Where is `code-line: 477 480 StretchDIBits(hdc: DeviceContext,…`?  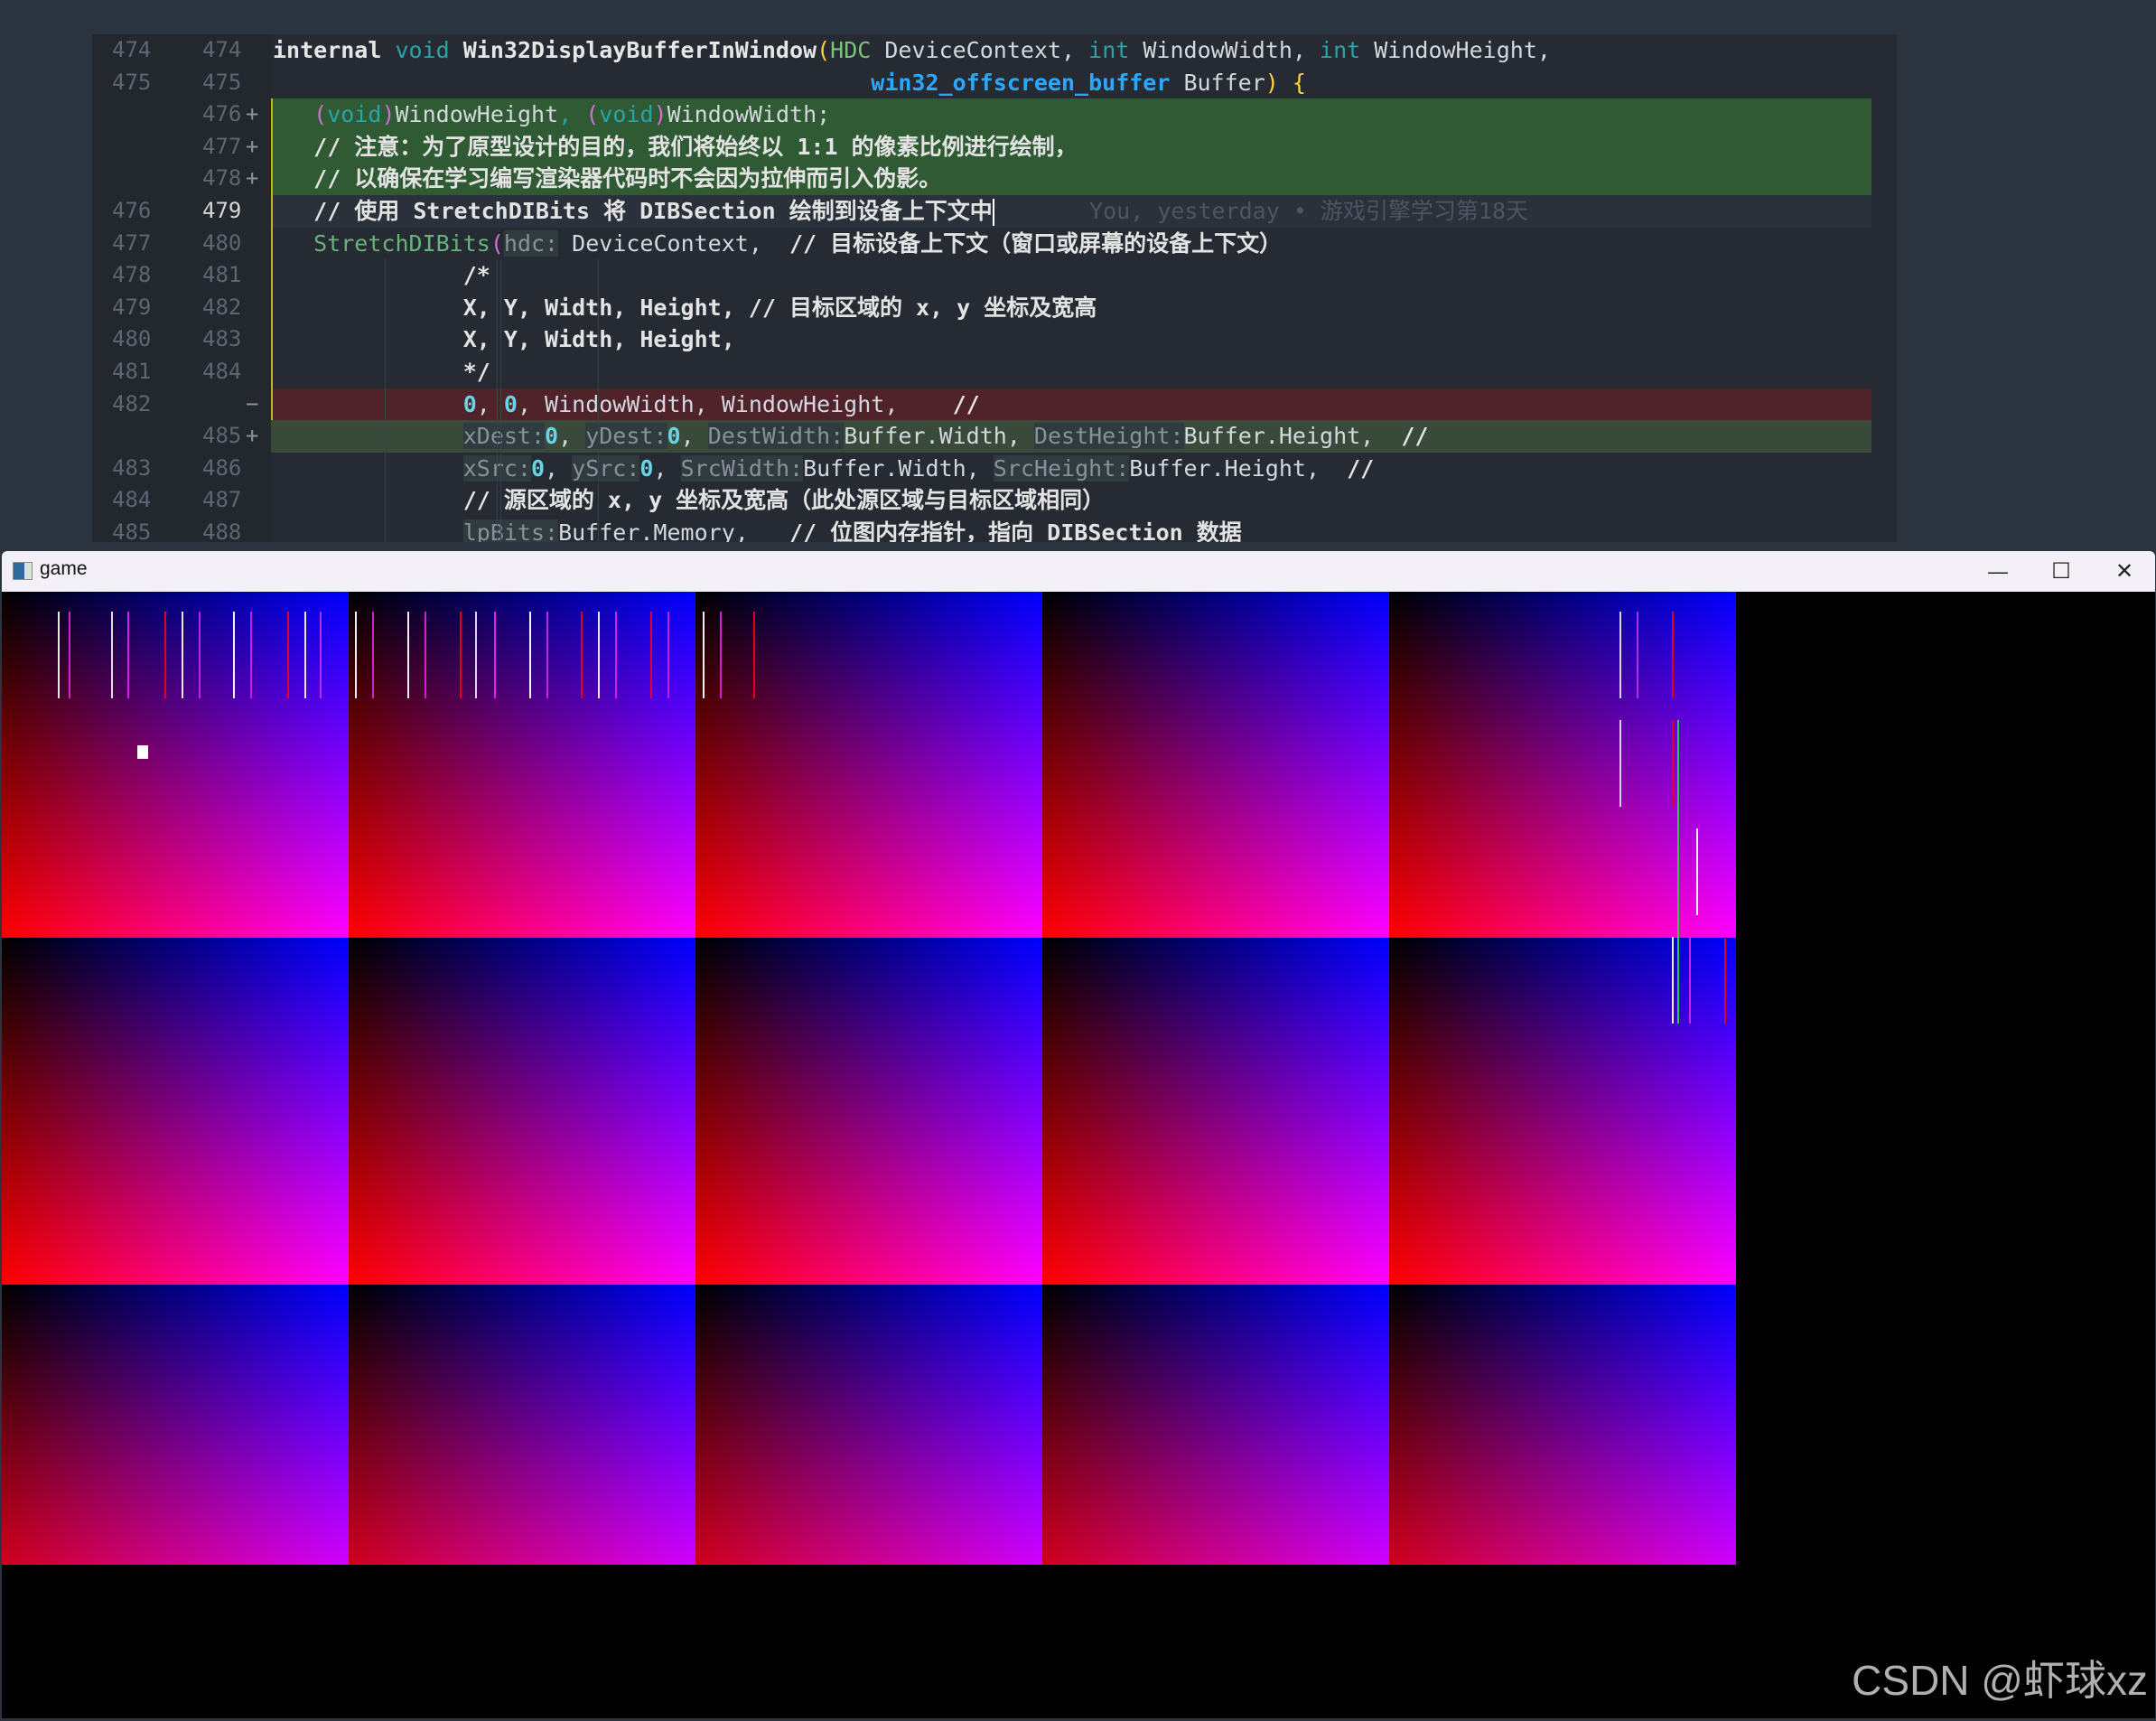
code-line: 477 480 StretchDIBits(hdc: DeviceContext,… is located at coordinates (982, 244).